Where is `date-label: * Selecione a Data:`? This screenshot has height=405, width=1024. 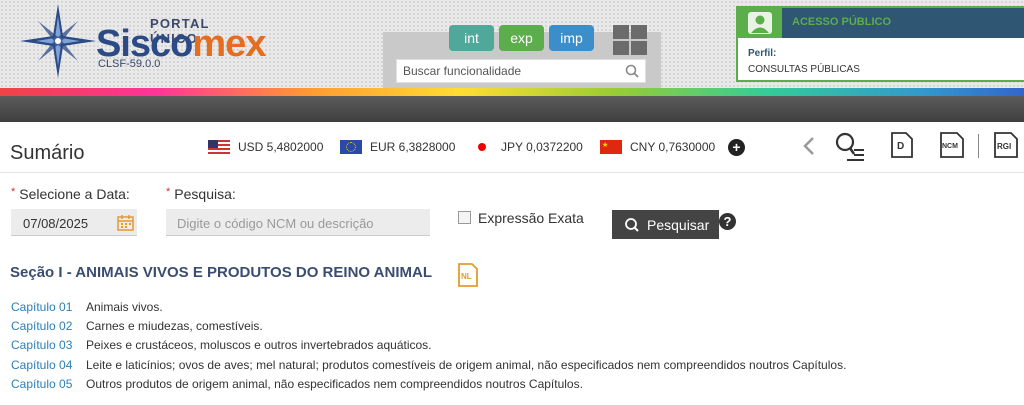 date-label: * Selecione a Data: is located at coordinates (70, 194).